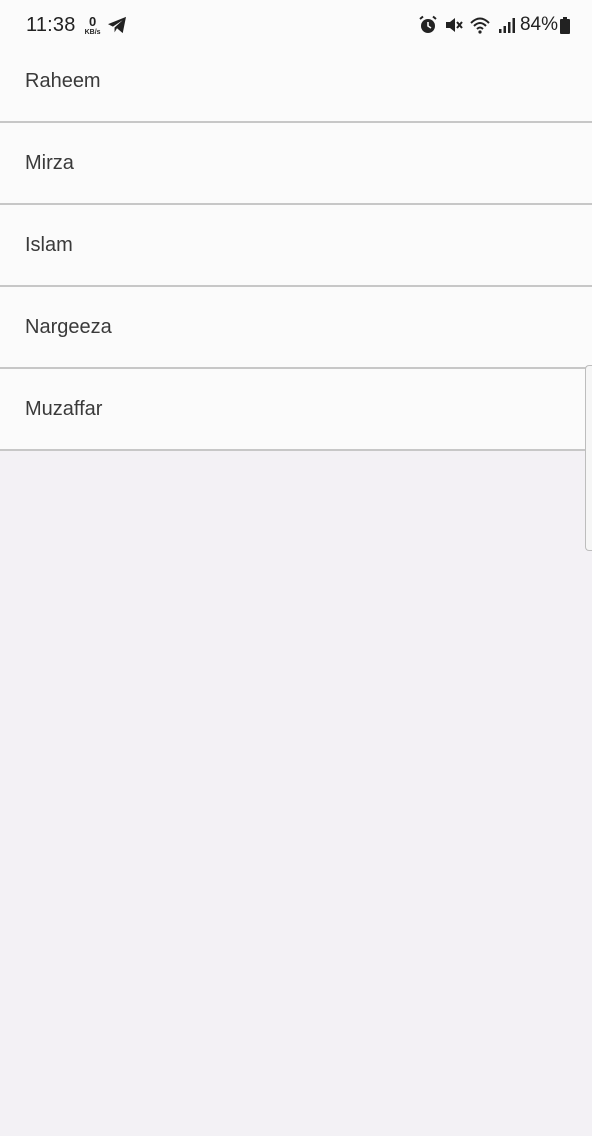 This screenshot has height=1136, width=592. Describe the element at coordinates (49, 162) in the screenshot. I see `list-item-label: Mirza` at that location.